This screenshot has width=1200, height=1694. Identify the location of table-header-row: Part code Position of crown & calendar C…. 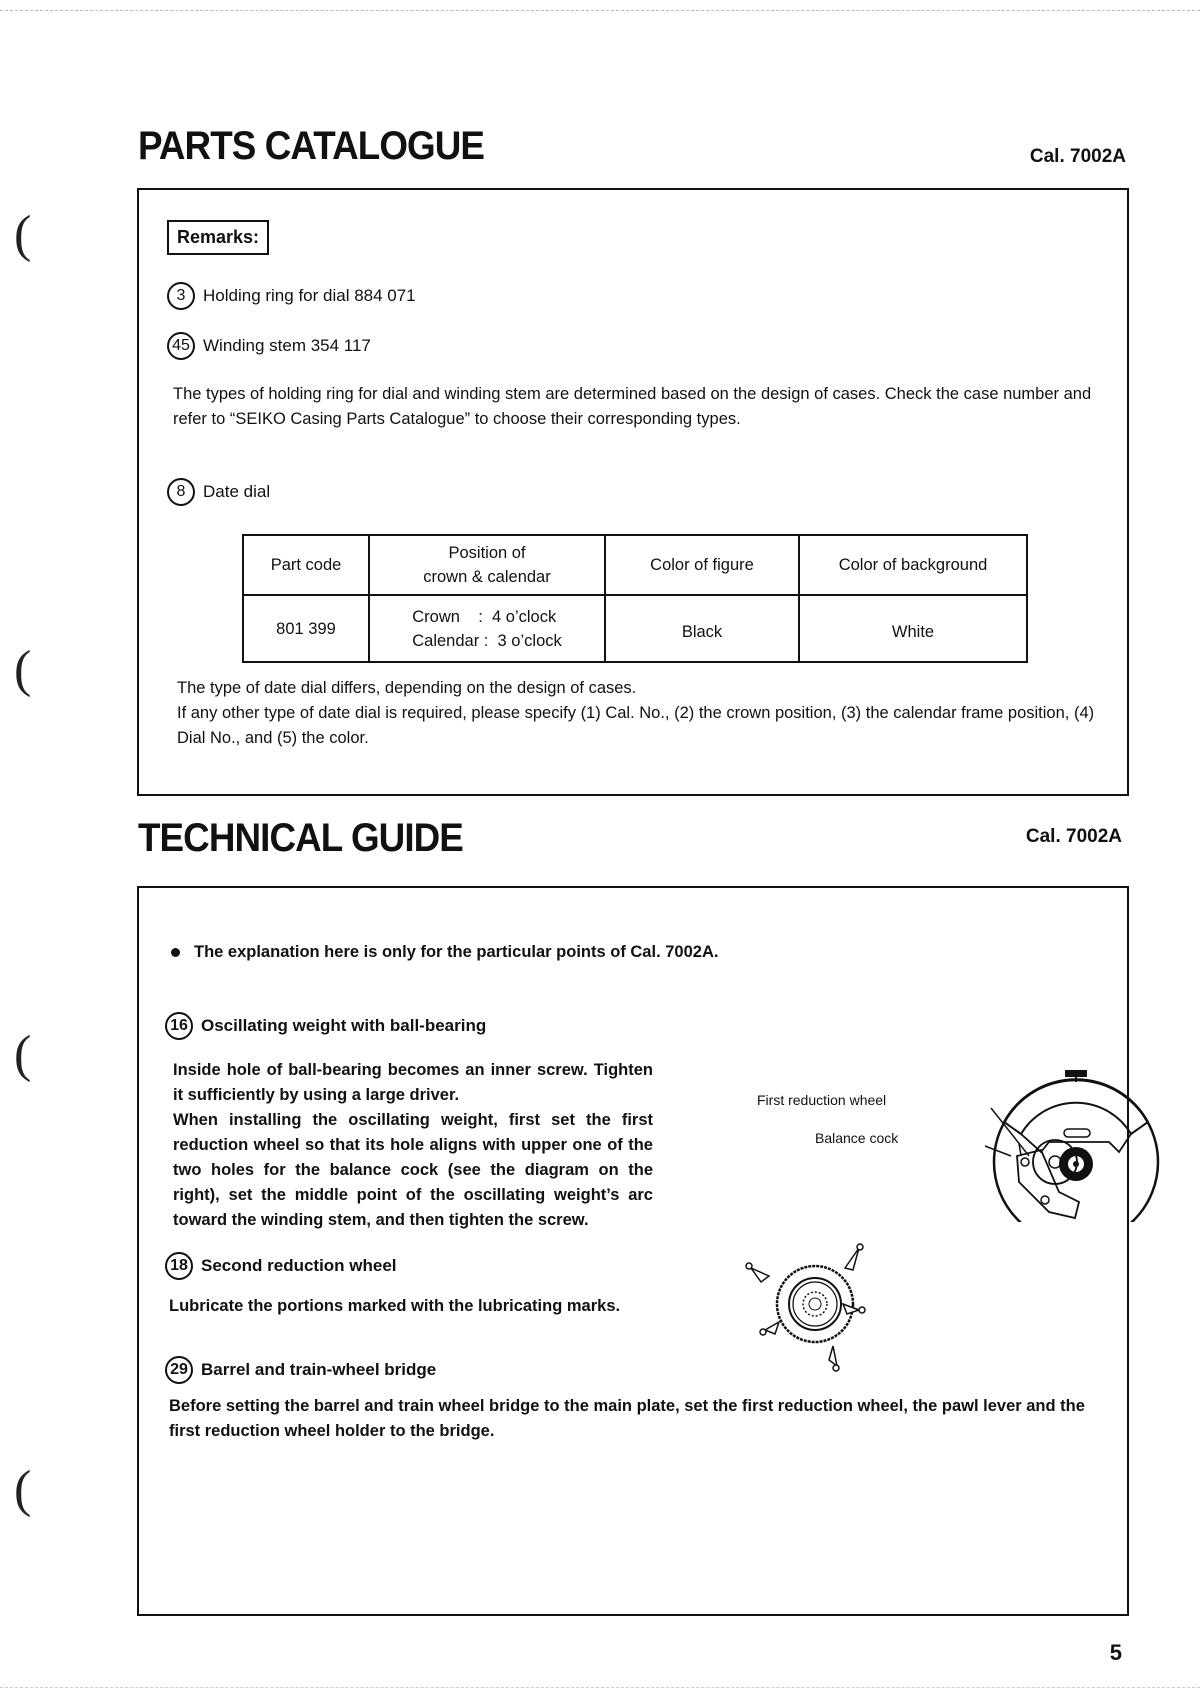
(635, 565).